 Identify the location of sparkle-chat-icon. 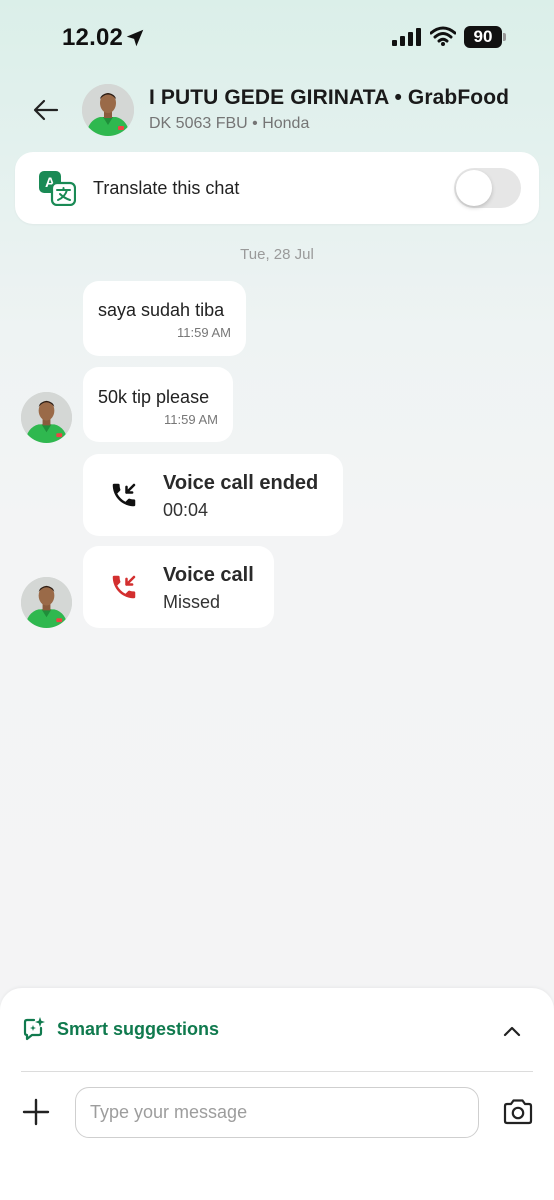
(34, 1029).